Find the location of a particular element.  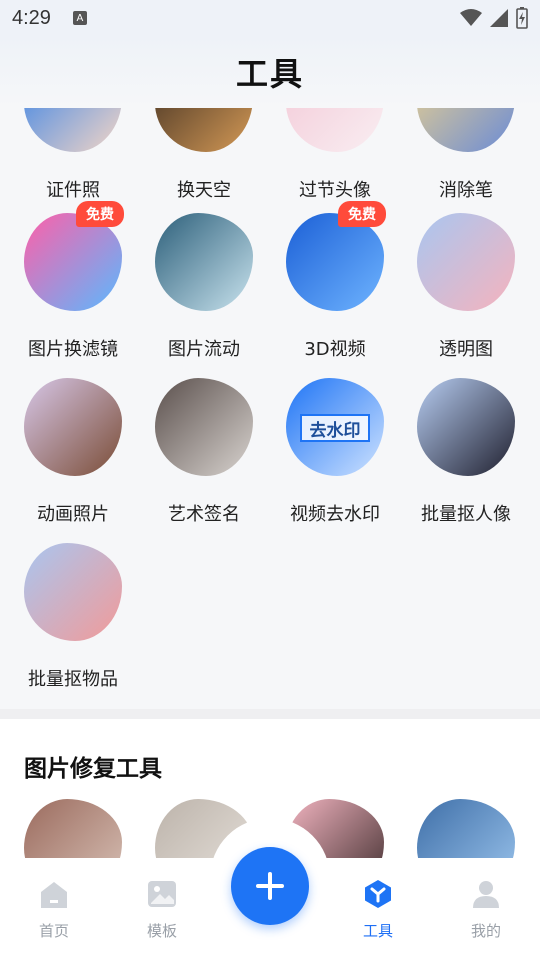

battery-icon is located at coordinates (522, 18).